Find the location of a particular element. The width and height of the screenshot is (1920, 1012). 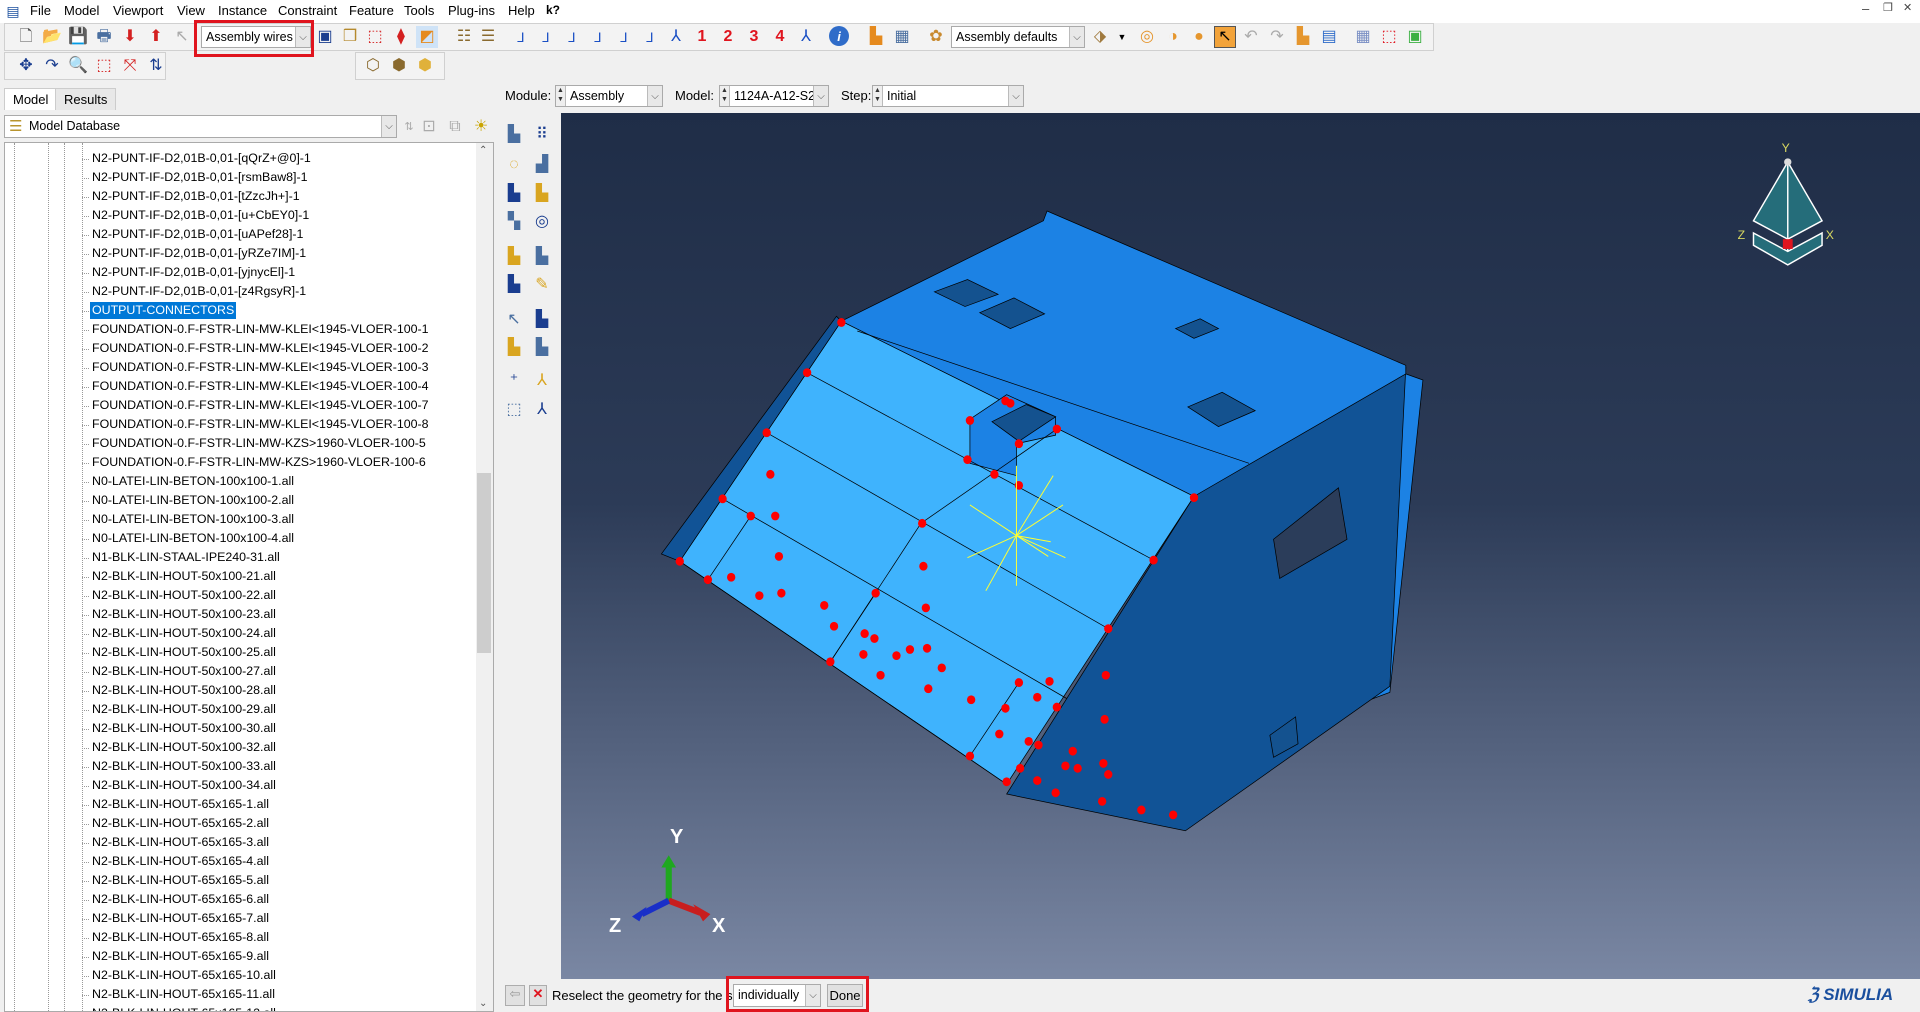

rotate-instance-icon: ▙ is located at coordinates (514, 194).